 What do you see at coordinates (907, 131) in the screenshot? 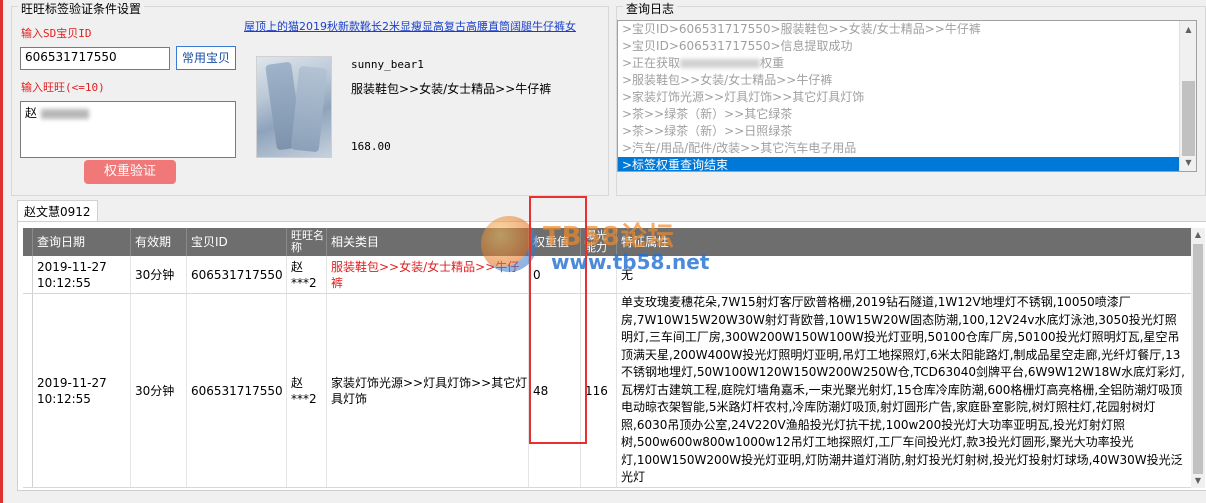
I see `log-line: >茶>>绿茶（新）>>日照绿茶` at bounding box center [907, 131].